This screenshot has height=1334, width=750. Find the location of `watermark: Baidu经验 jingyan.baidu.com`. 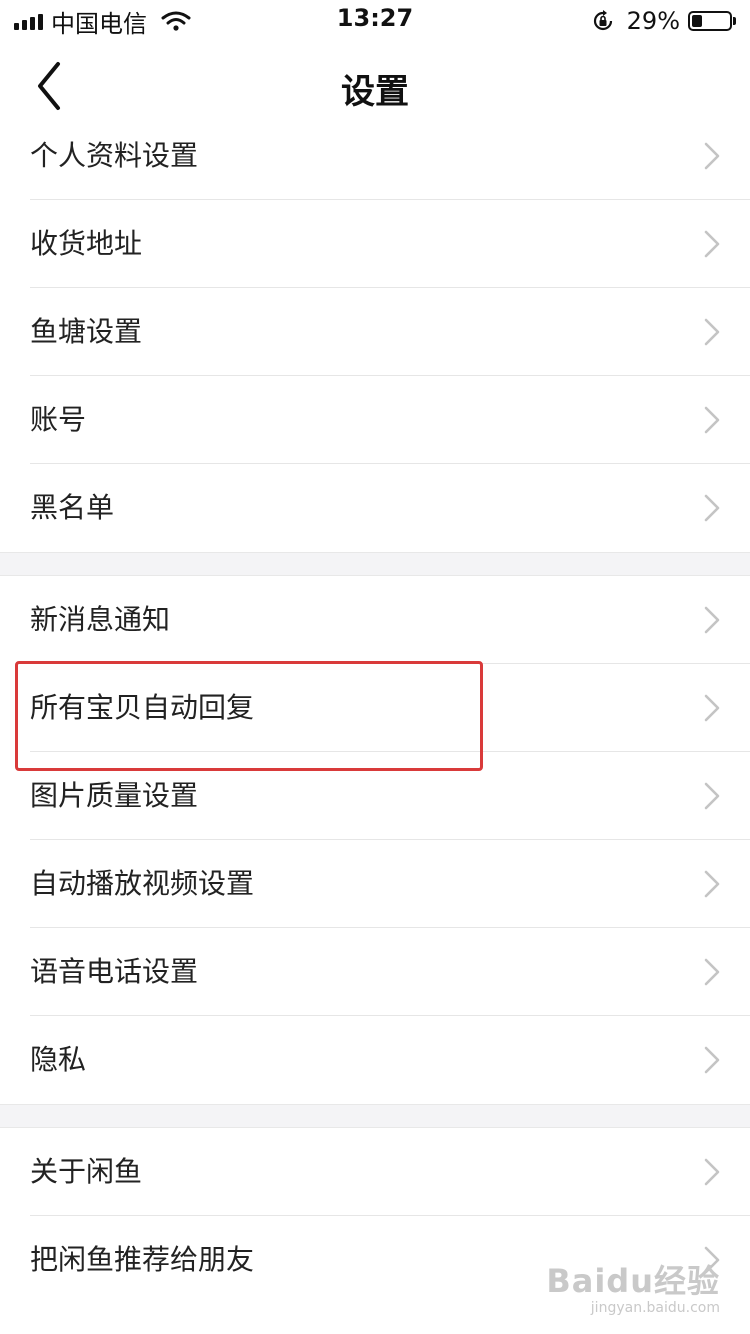

watermark: Baidu经验 jingyan.baidu.com is located at coordinates (633, 1286).